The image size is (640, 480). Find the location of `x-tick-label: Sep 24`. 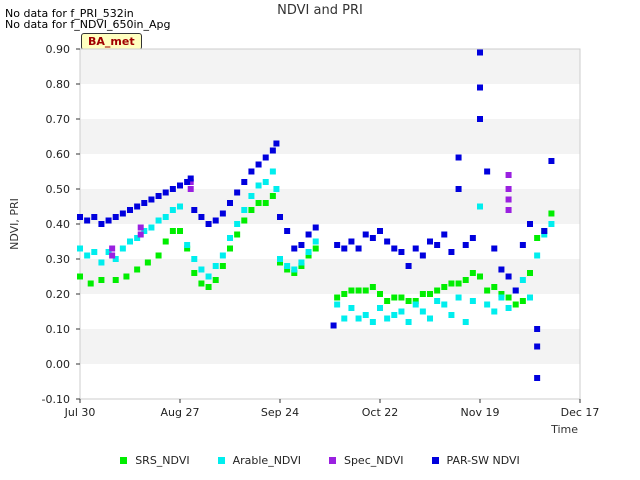

x-tick-label: Sep 24 is located at coordinates (280, 412).